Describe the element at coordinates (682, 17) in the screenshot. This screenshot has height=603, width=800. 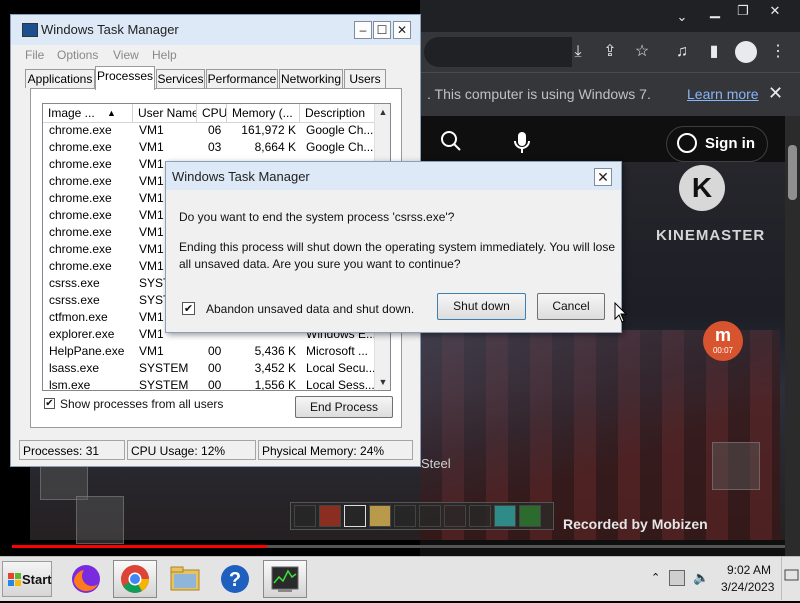
I see `tab-search-icon: ⌄` at that location.